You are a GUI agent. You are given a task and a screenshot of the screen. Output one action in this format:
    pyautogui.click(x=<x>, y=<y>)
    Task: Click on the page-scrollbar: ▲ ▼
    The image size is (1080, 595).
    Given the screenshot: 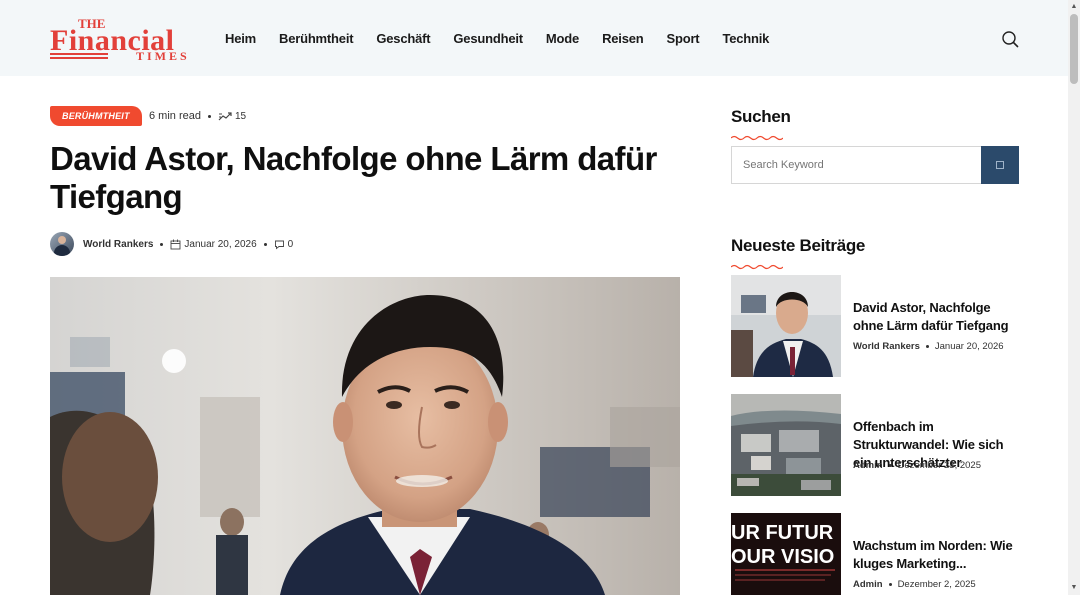 What is the action you would take?
    pyautogui.click(x=1074, y=297)
    